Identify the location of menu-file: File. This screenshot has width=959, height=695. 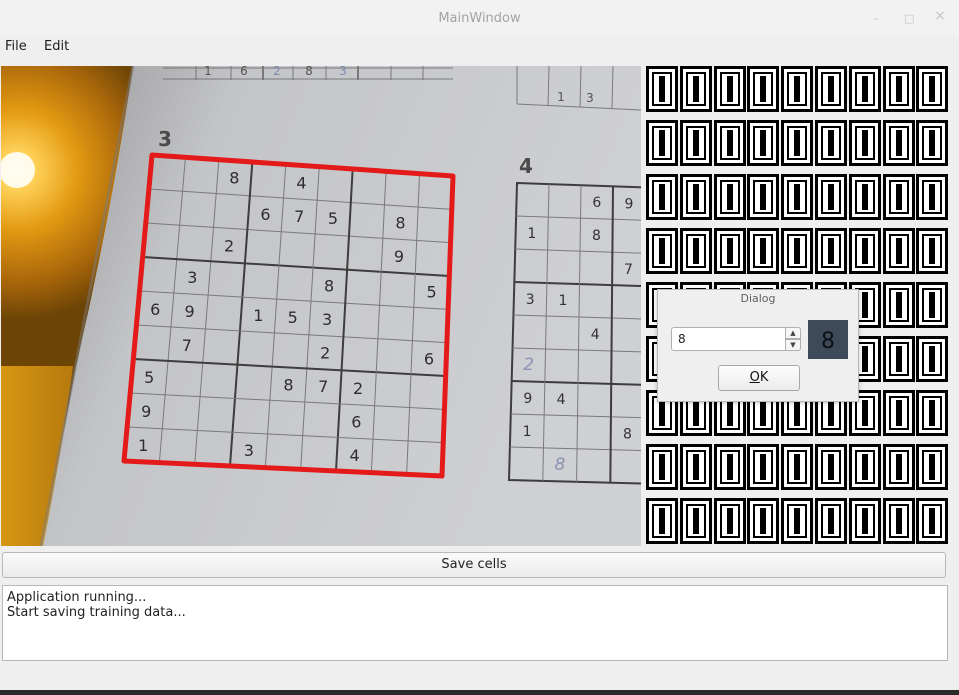
(16, 46).